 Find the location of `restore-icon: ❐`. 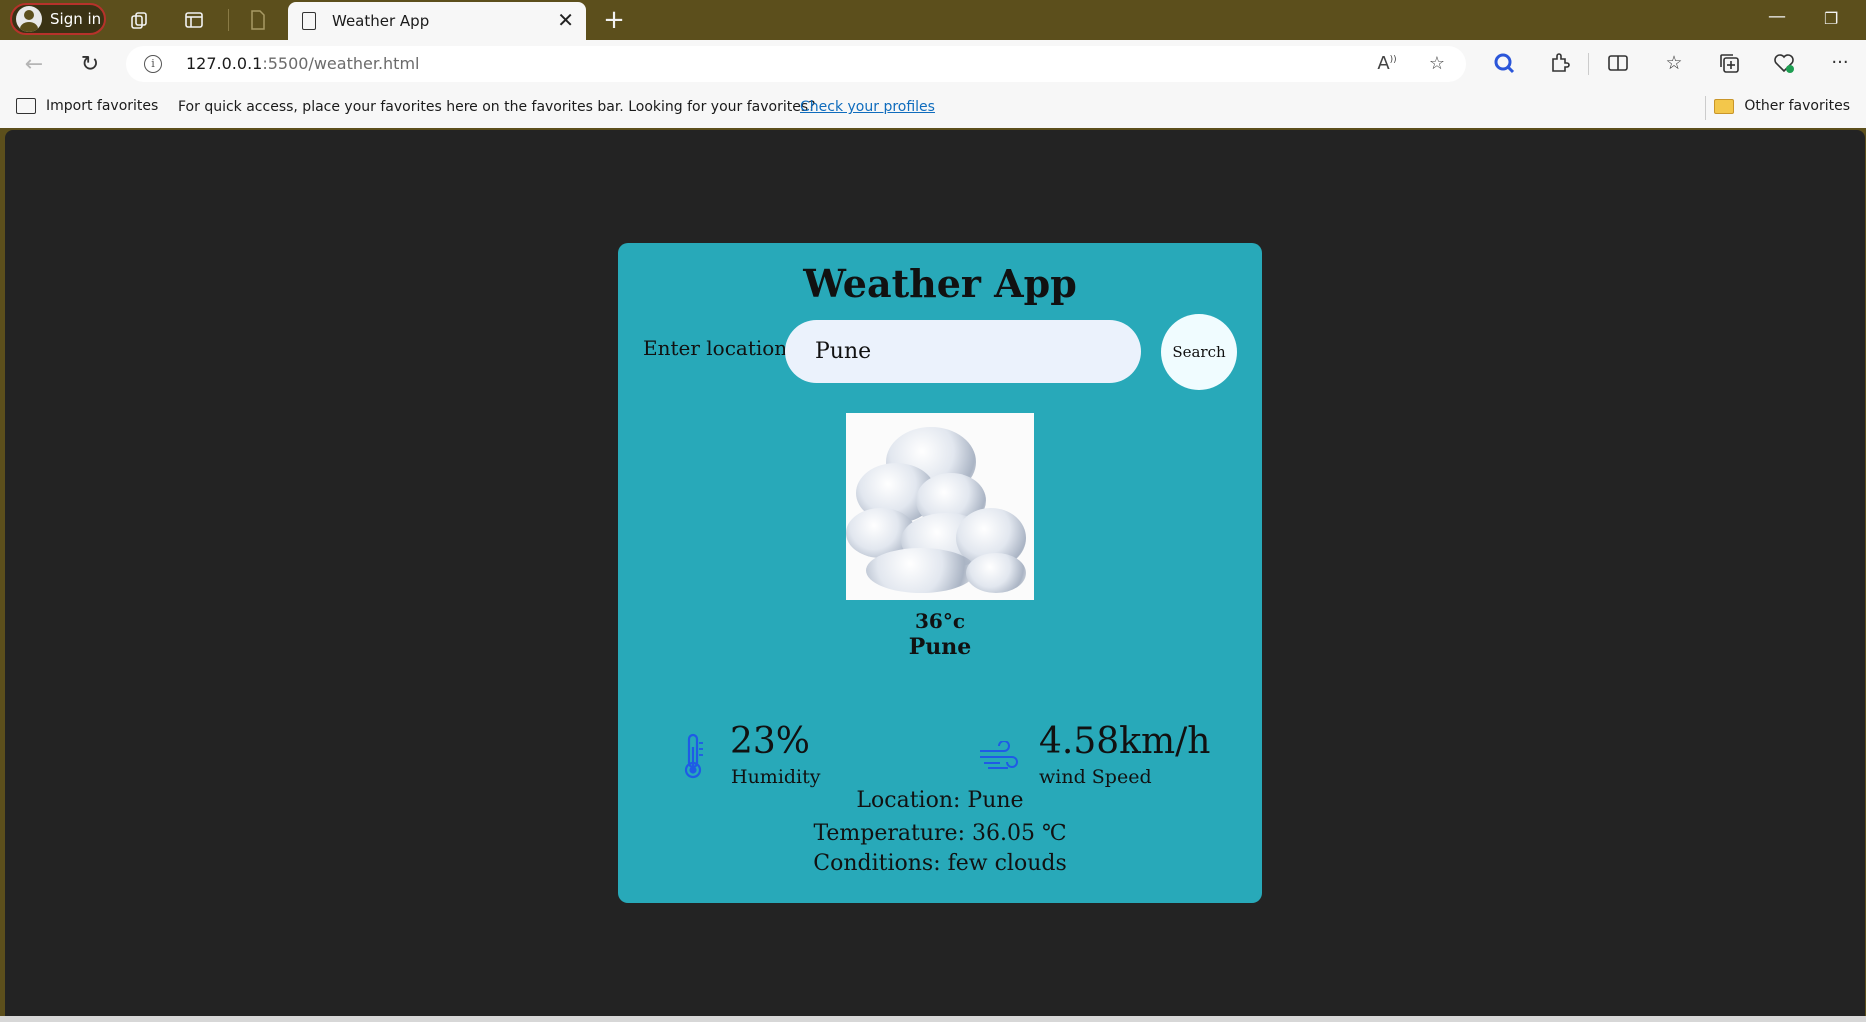

restore-icon: ❐ is located at coordinates (1831, 18).